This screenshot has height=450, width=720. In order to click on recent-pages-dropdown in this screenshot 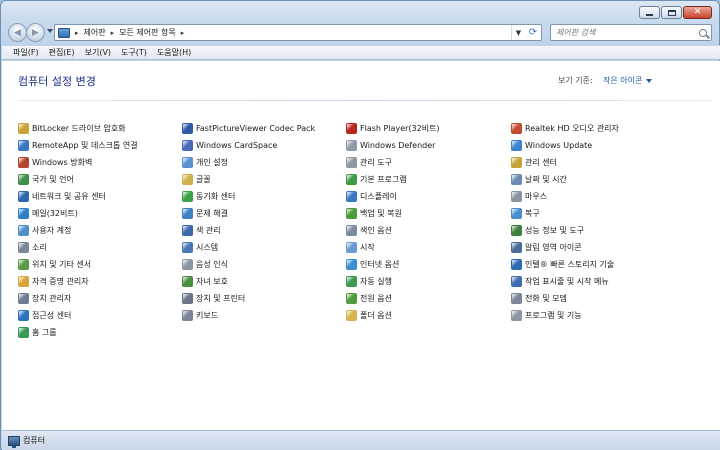, I will do `click(50, 31)`.